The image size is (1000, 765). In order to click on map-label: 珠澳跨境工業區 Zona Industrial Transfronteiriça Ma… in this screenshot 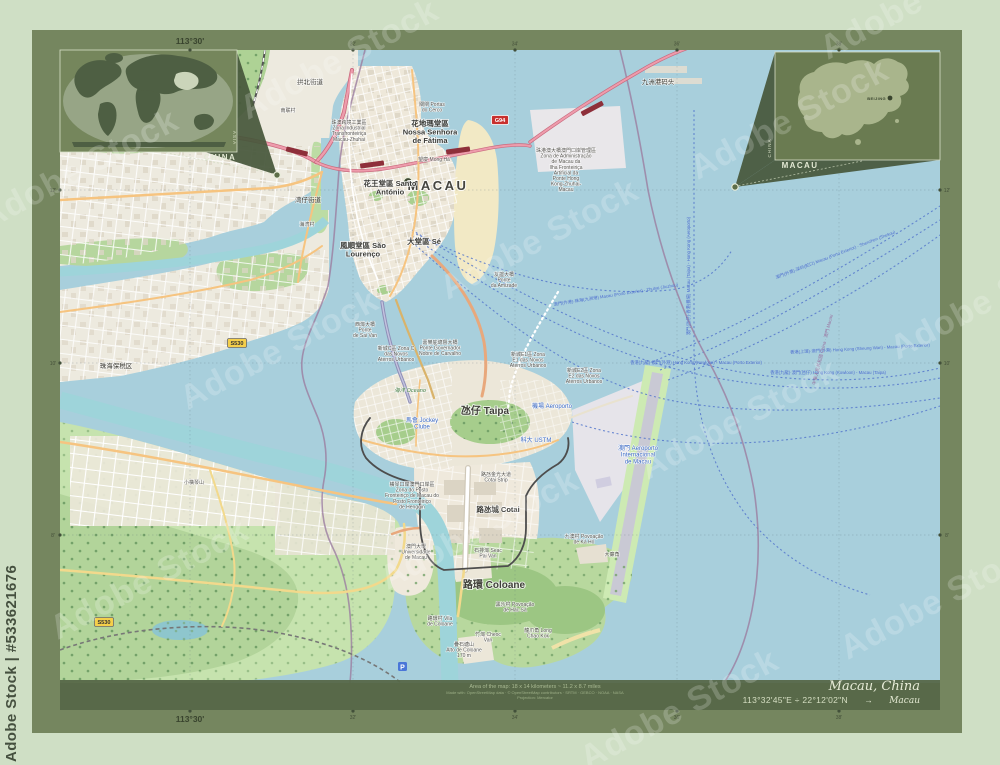, I will do `click(348, 131)`.